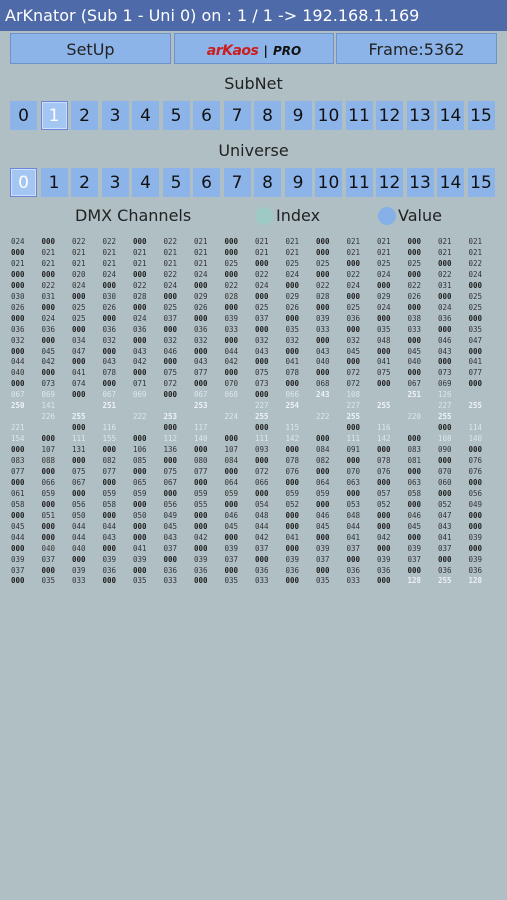  Describe the element at coordinates (231, 384) in the screenshot. I see `dmx-channel-value: 070` at that location.